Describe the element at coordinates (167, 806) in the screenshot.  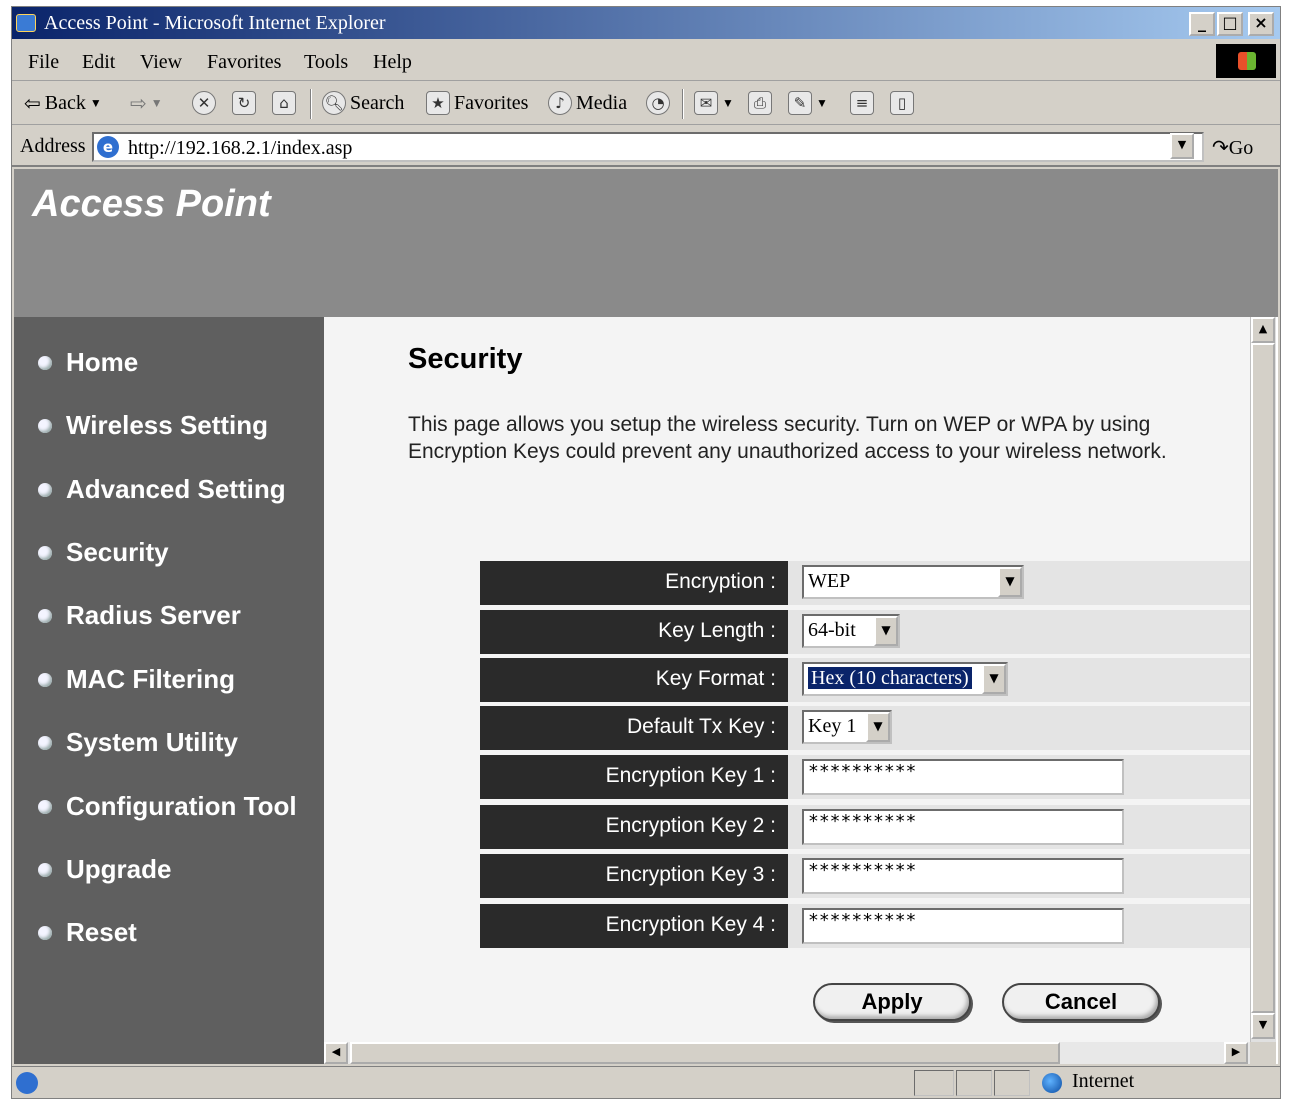
I see `sidebar-item-configuration-tool: Configuration Tool` at that location.